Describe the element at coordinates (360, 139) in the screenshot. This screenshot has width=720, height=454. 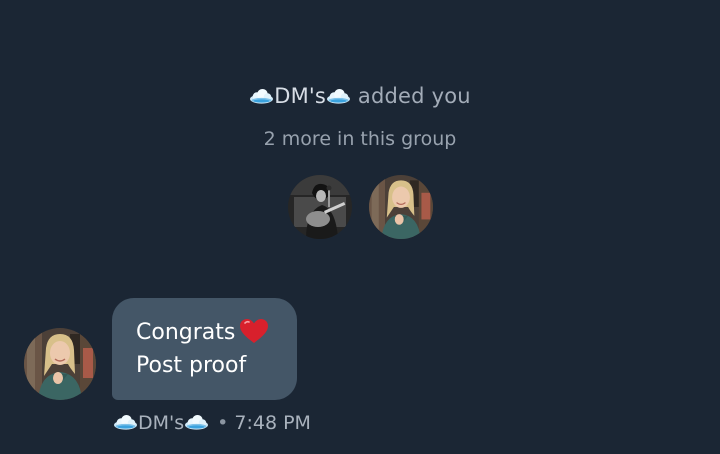
I see `group-members-count: 2 more in this group` at that location.